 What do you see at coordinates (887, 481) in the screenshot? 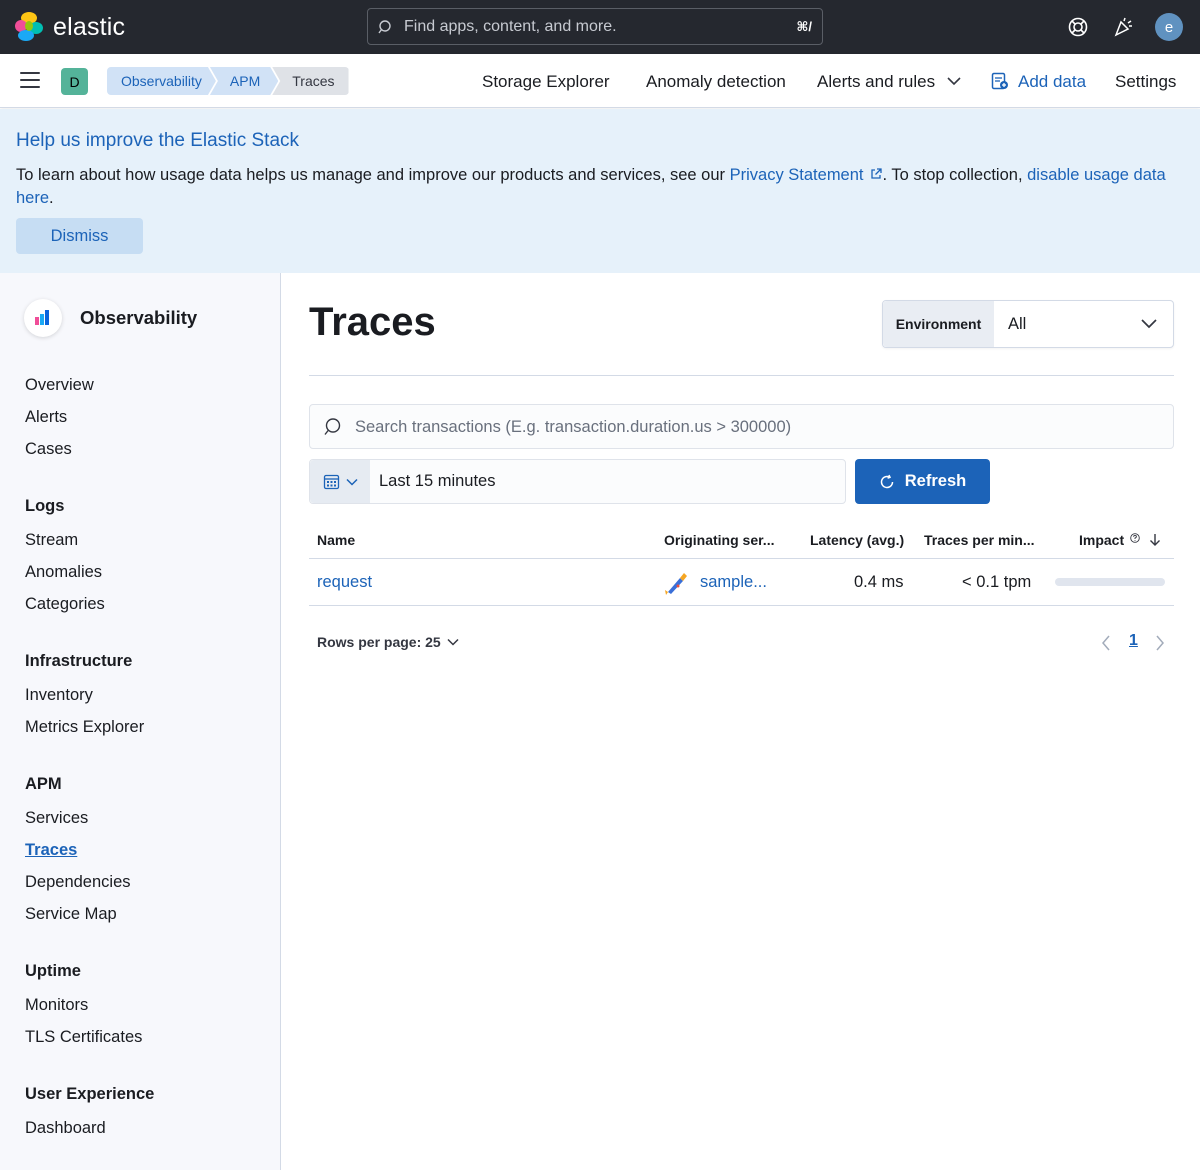
I see `refresh-icon` at bounding box center [887, 481].